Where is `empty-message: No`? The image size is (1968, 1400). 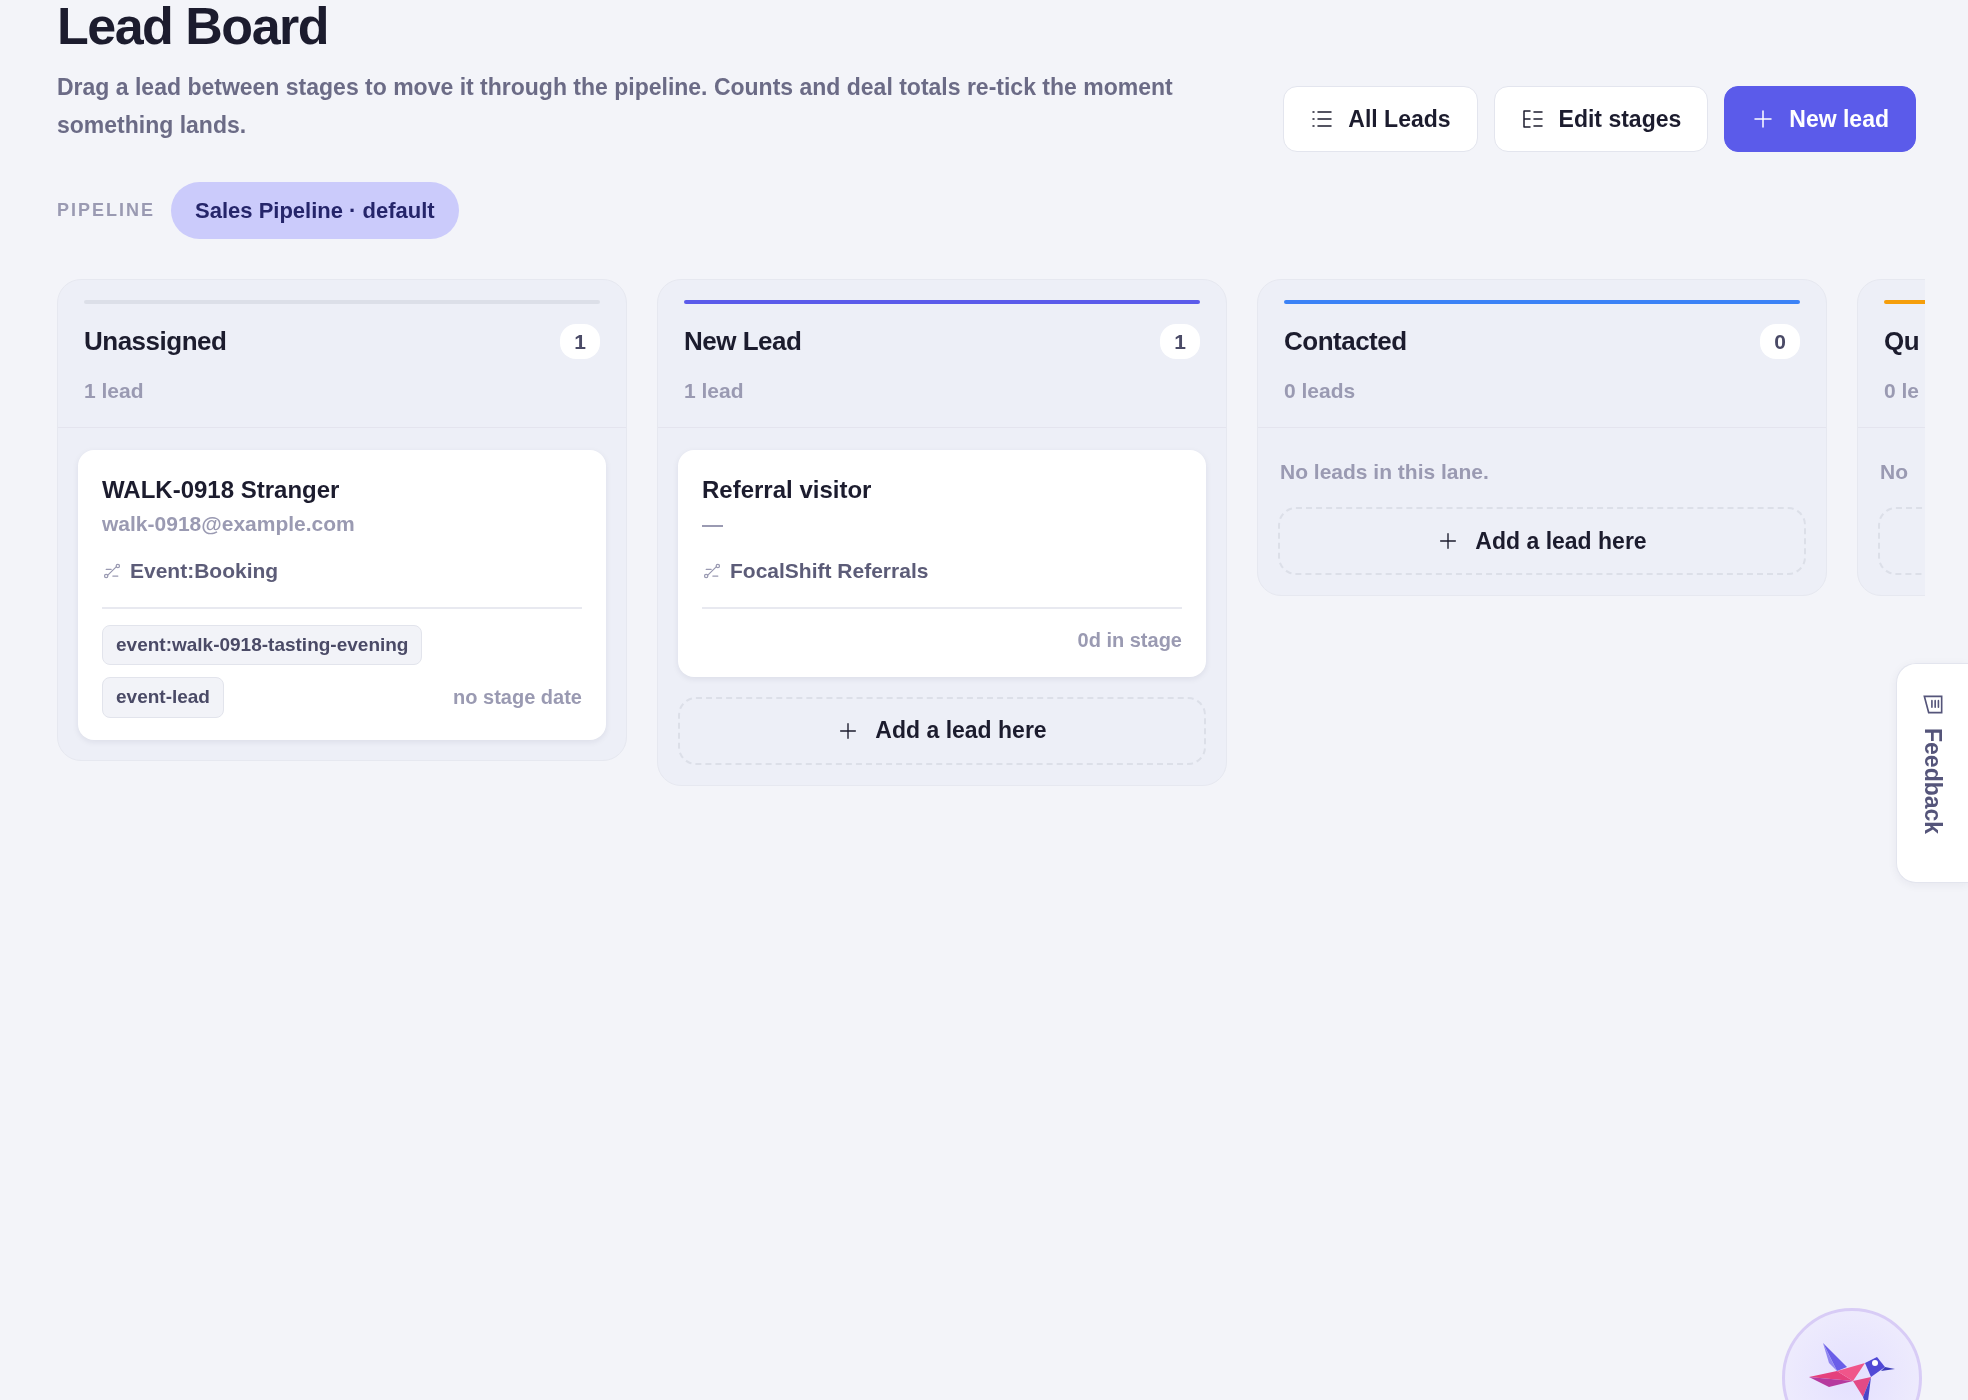
empty-message: No is located at coordinates (1894, 471).